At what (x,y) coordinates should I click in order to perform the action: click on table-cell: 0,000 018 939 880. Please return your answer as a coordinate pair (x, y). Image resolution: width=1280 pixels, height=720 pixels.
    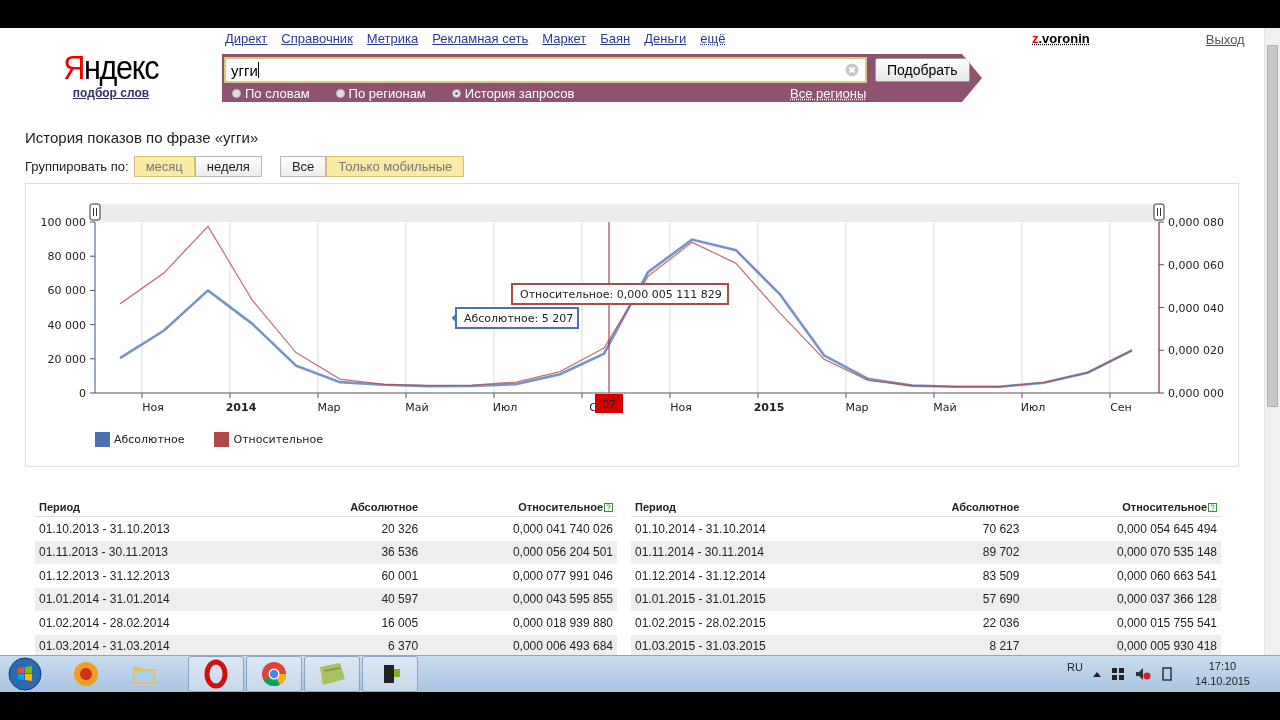
    Looking at the image, I should click on (519, 623).